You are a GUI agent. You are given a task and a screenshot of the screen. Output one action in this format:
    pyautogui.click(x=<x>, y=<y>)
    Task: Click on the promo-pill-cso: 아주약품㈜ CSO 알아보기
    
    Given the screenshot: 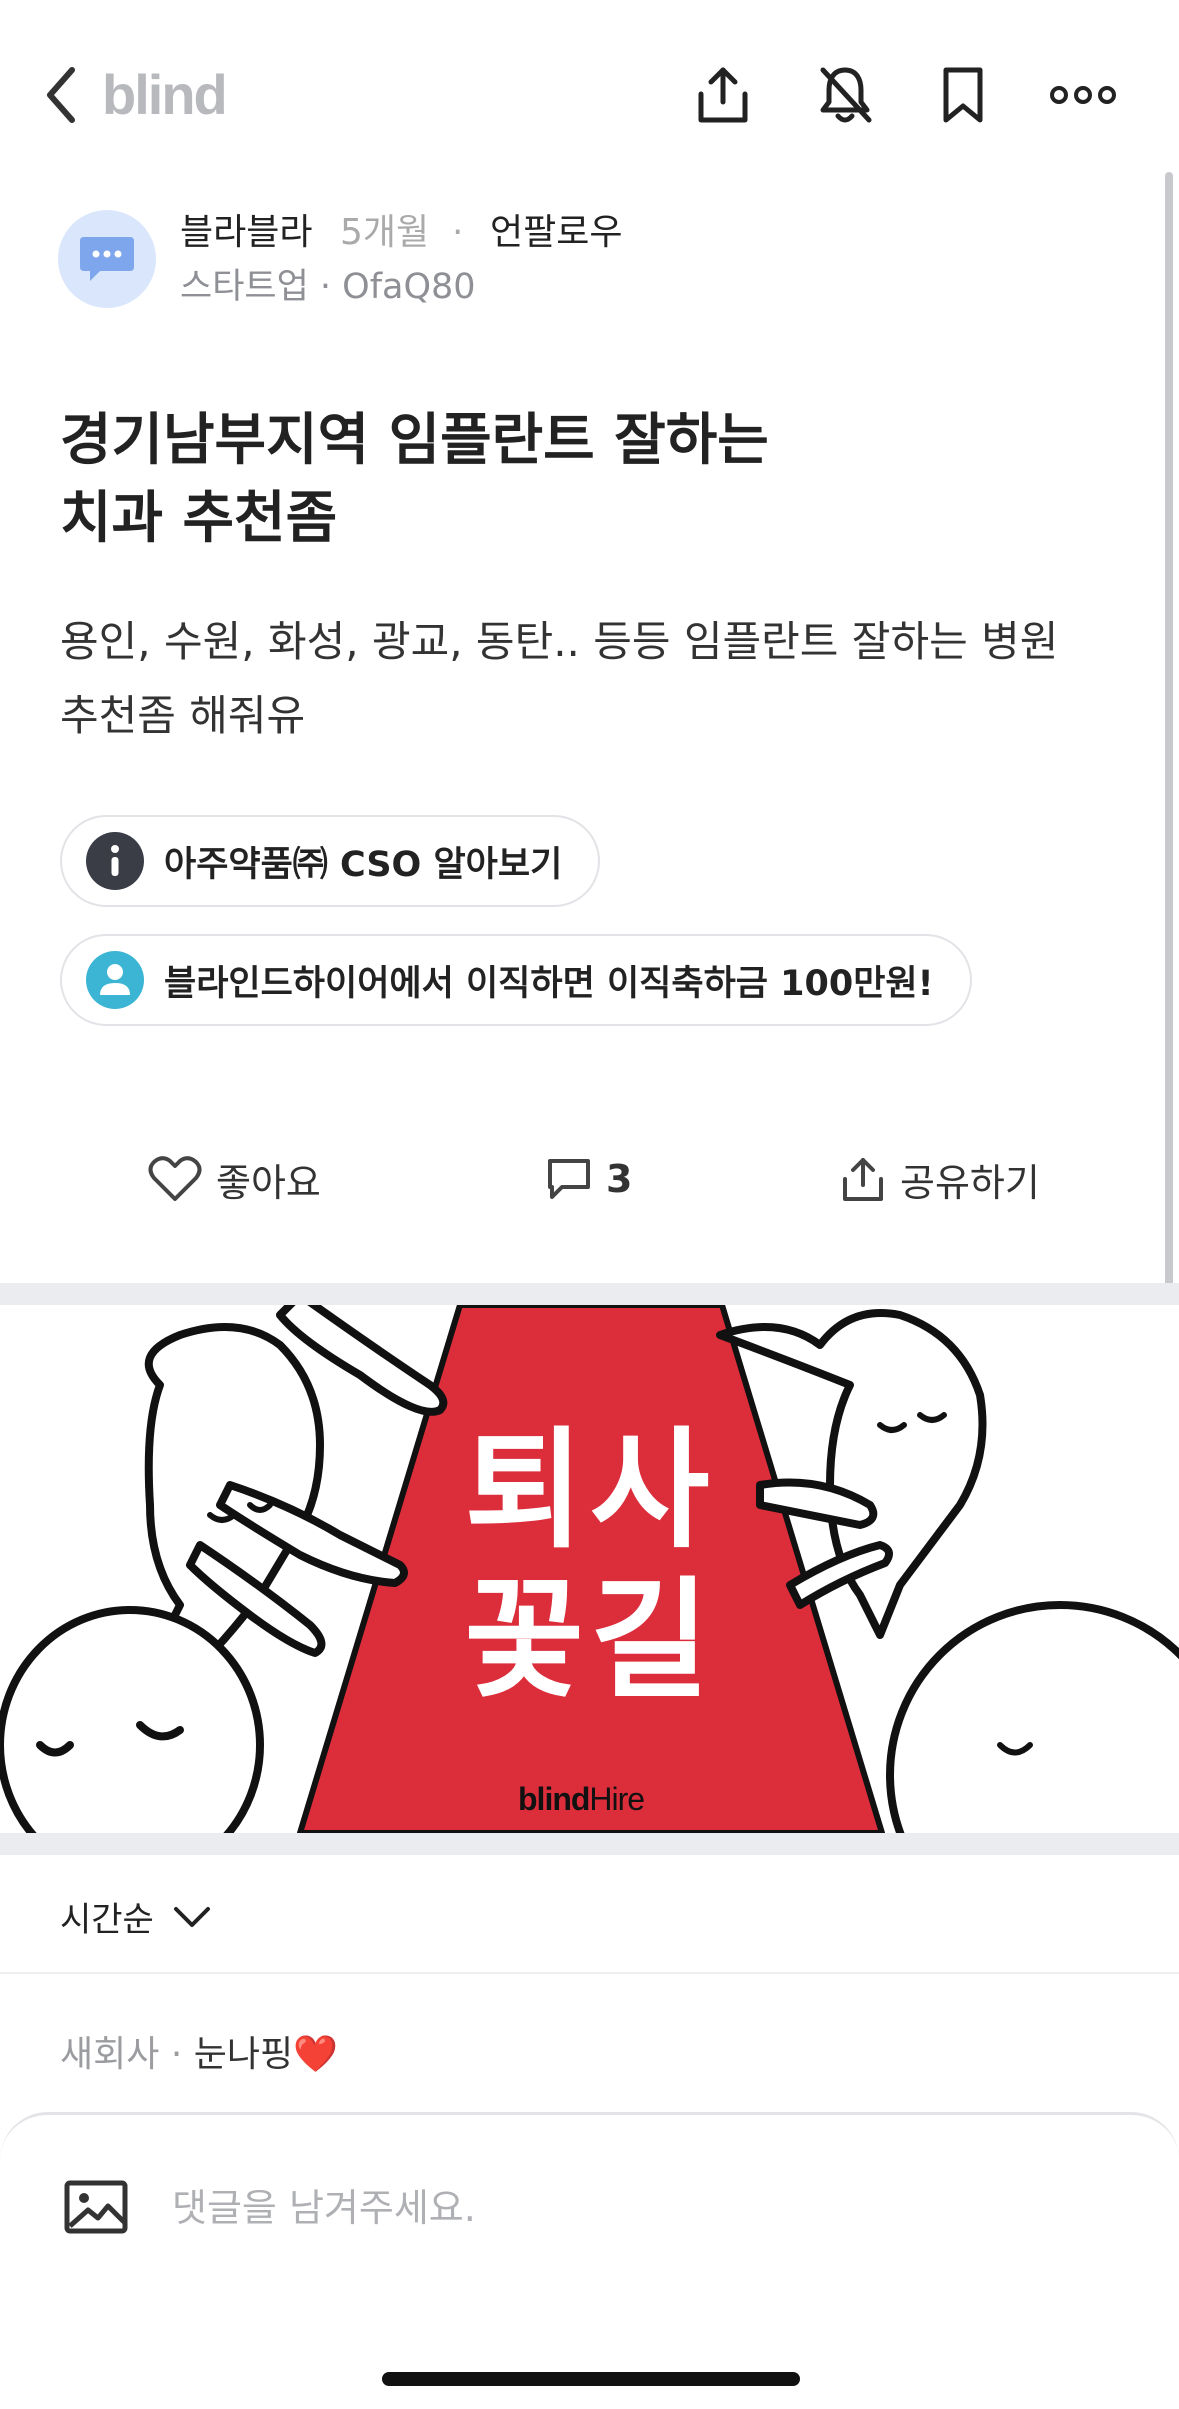 What is the action you would take?
    pyautogui.click(x=330, y=861)
    